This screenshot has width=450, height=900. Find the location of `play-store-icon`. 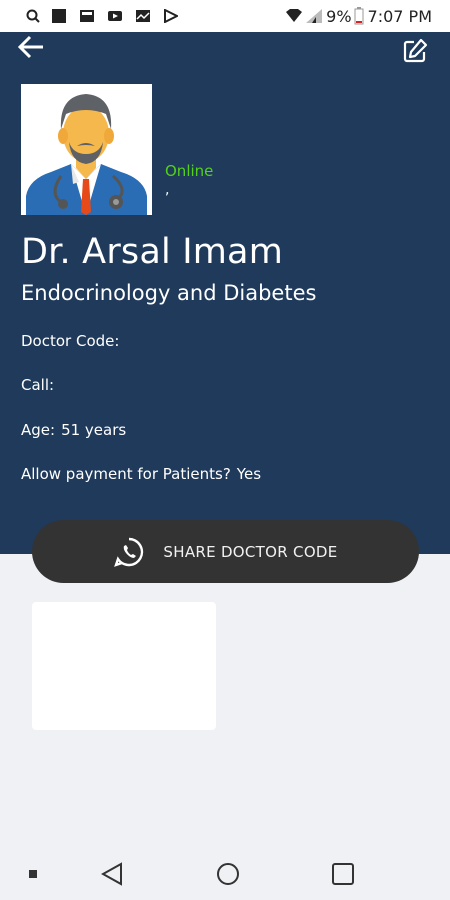

play-store-icon is located at coordinates (171, 16).